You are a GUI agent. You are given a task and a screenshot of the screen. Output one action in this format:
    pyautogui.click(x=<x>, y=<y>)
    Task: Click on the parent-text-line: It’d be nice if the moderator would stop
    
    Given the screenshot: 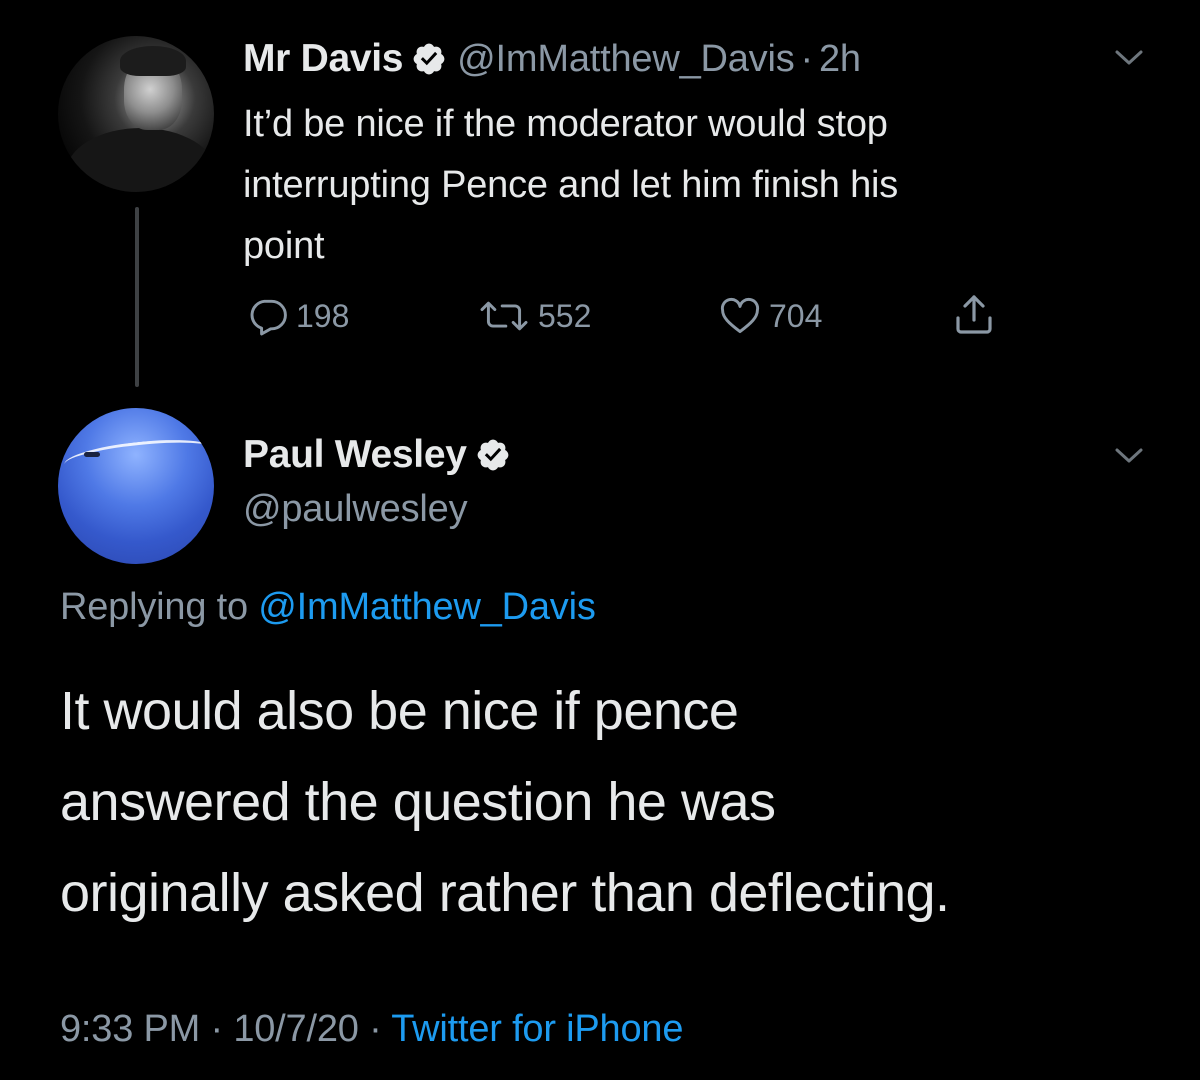 What is the action you would take?
    pyautogui.click(x=565, y=124)
    